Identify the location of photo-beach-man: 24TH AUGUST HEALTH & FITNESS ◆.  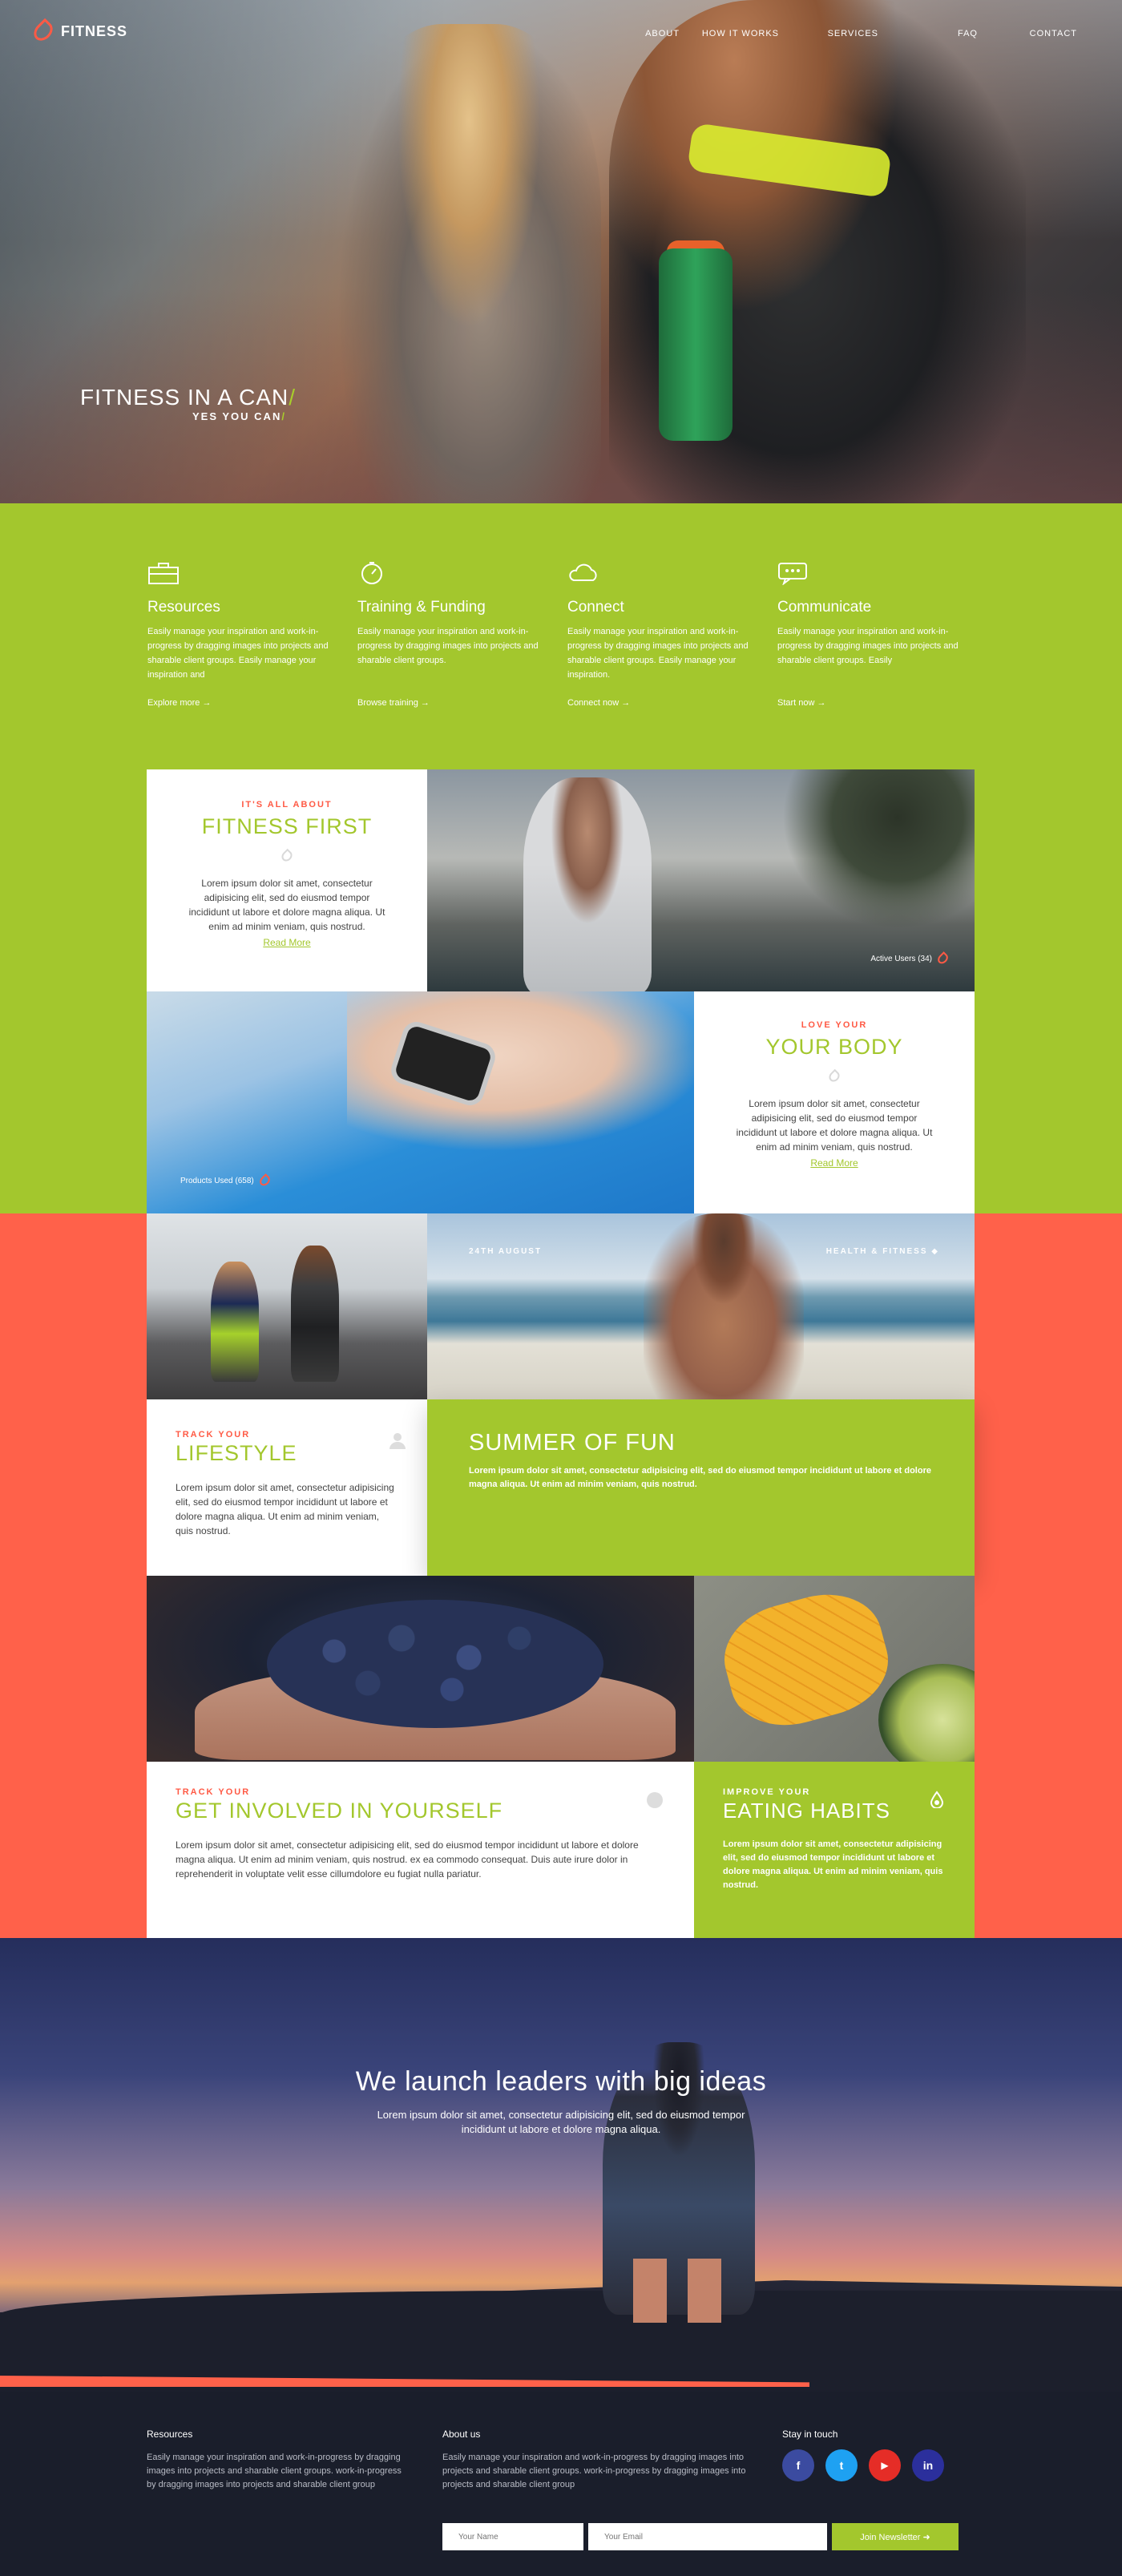
(701, 1306).